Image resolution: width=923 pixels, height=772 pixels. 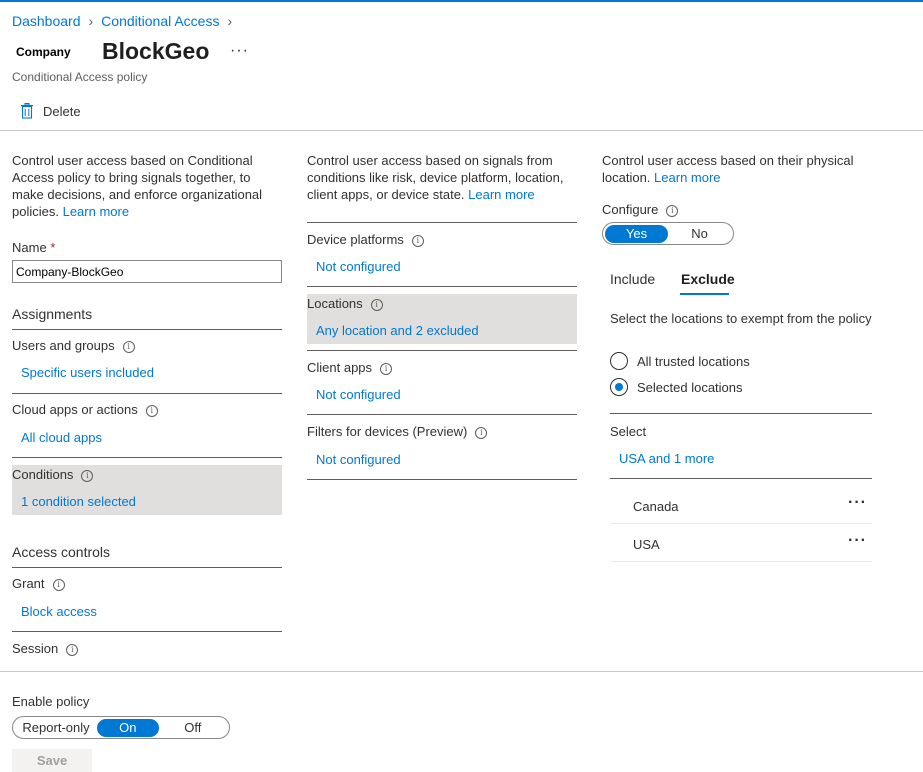 I want to click on active-tab-indicator, so click(x=704, y=294).